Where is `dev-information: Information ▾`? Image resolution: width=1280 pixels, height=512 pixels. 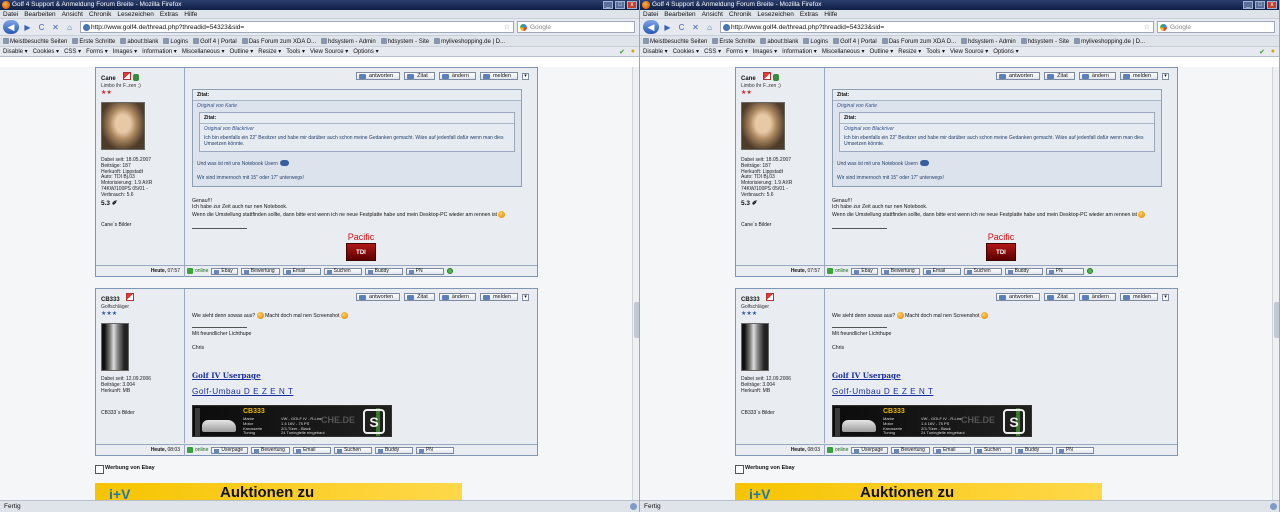
dev-information: Information ▾ is located at coordinates (799, 51).